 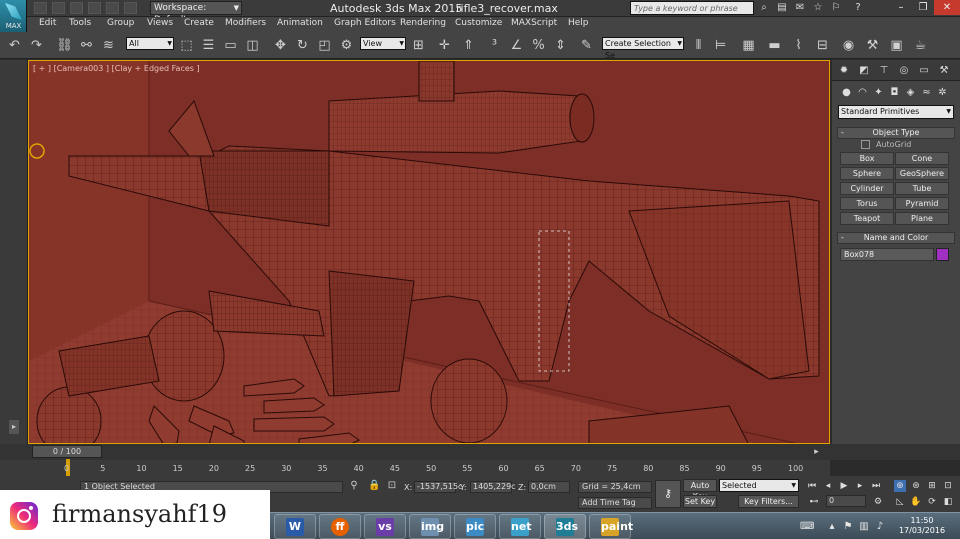 I want to click on name-and-color-rollout: - Name and Color, so click(x=896, y=238).